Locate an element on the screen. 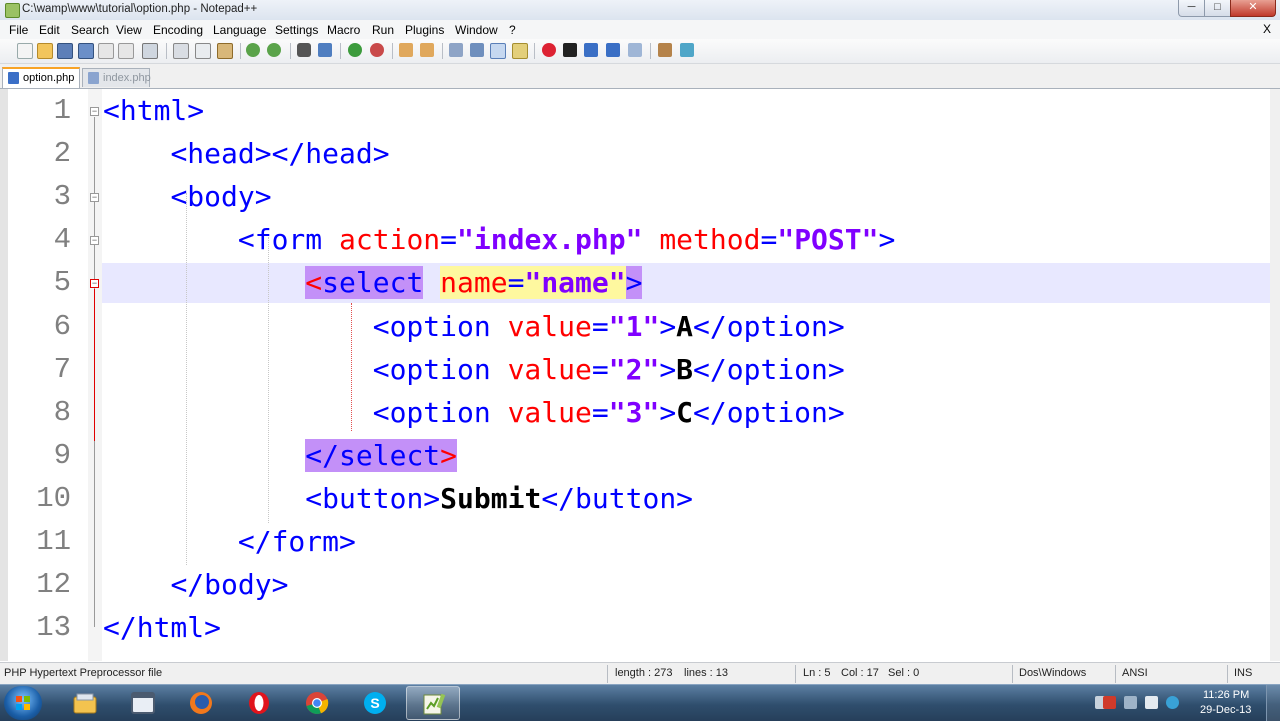  menu-edit: Edit is located at coordinates (49, 30).